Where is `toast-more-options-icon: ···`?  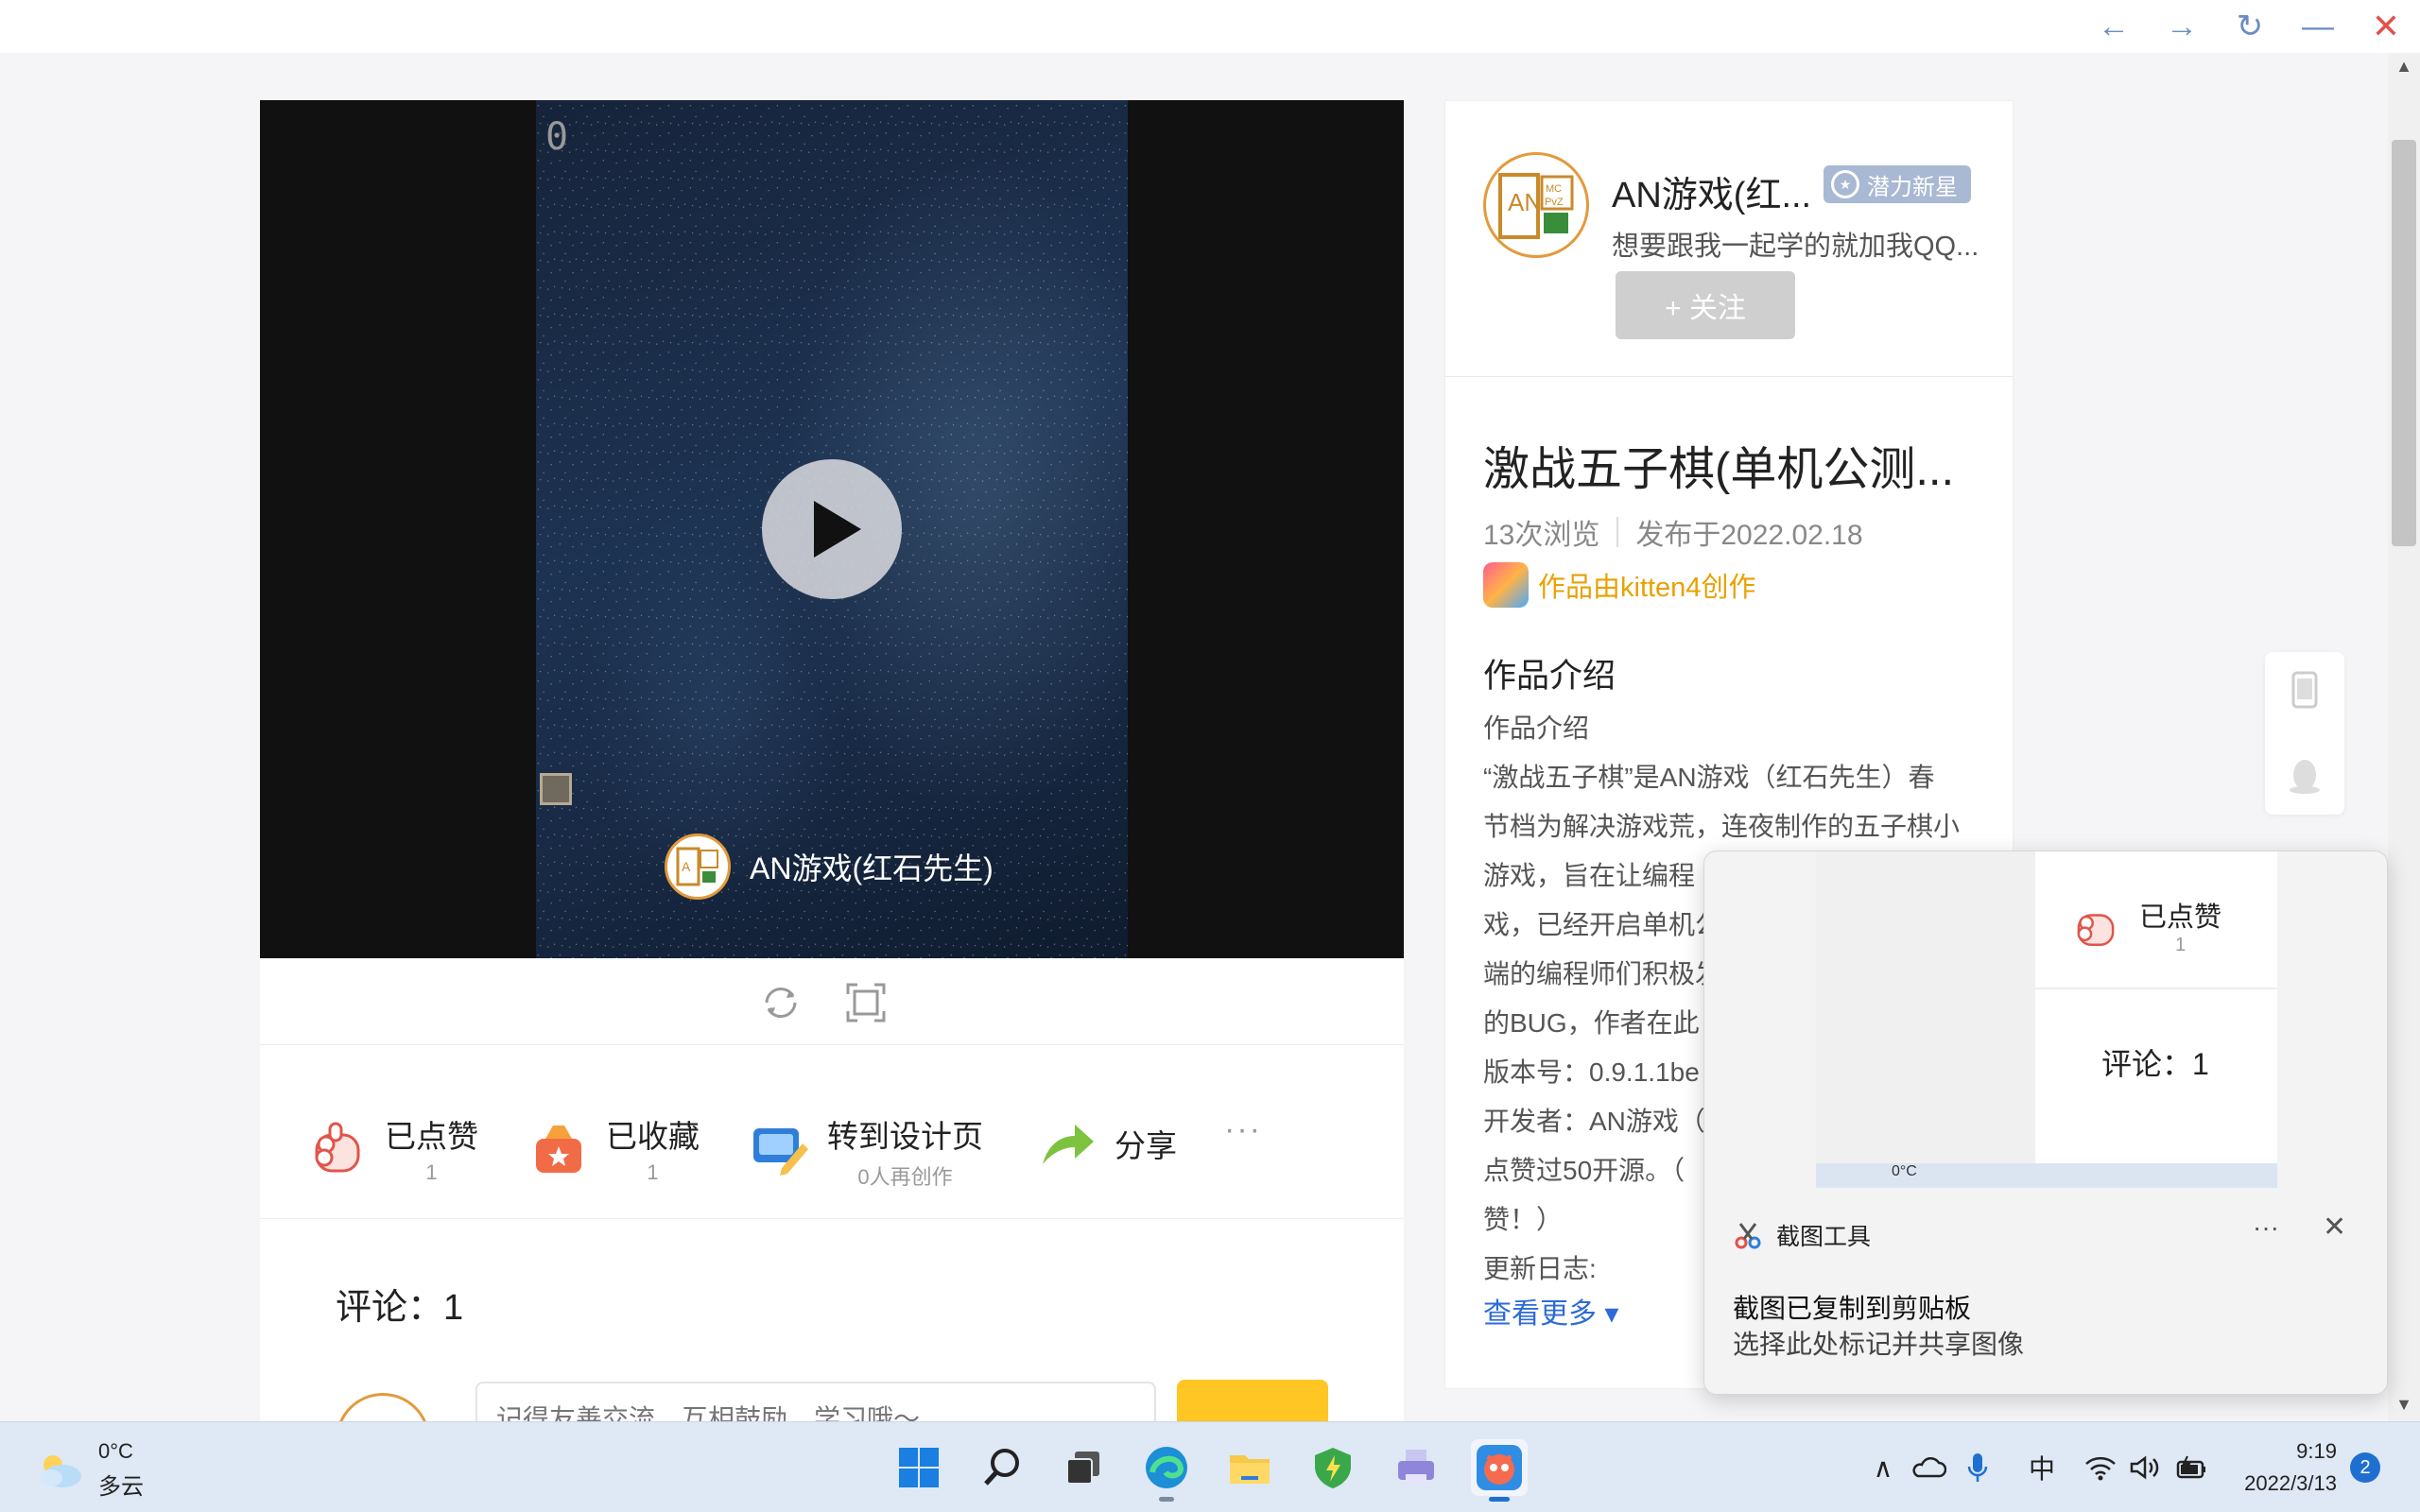 toast-more-options-icon: ··· is located at coordinates (2266, 1227).